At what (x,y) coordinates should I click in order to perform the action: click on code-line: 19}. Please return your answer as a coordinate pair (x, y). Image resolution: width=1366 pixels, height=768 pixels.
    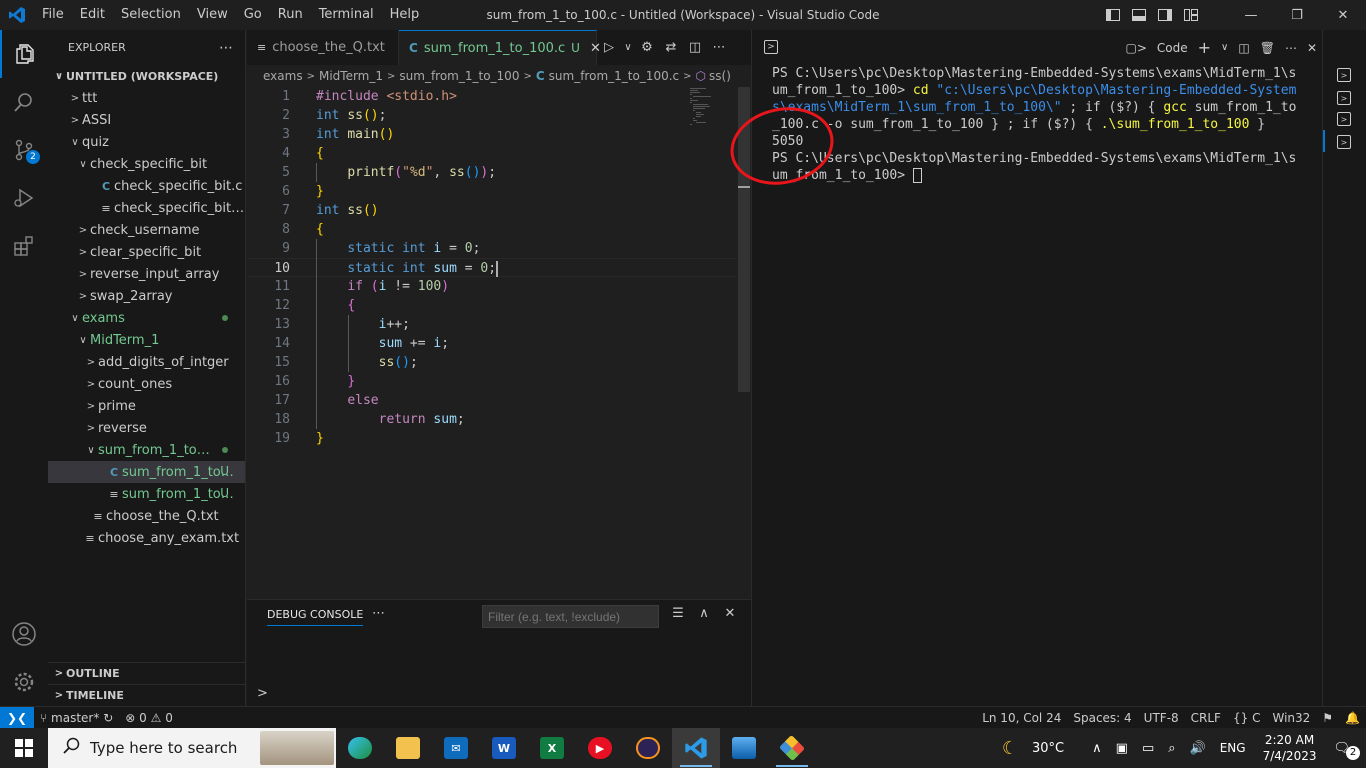
    Looking at the image, I should click on (492, 438).